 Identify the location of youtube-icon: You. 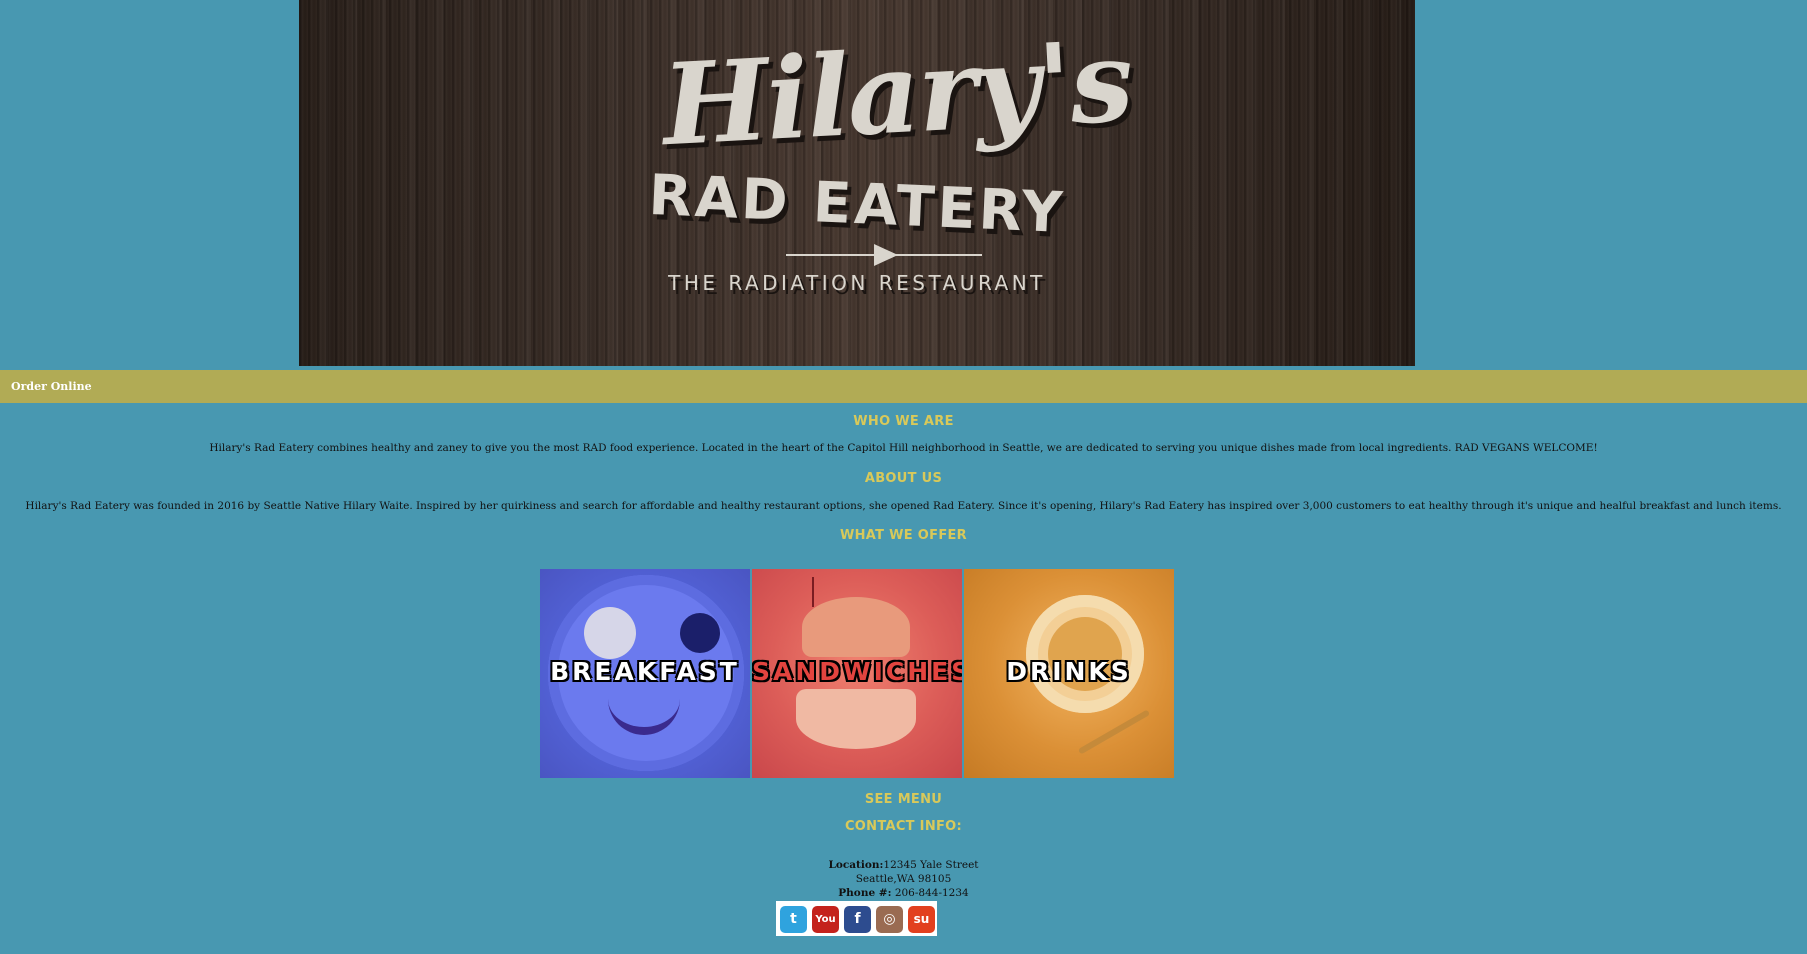
(825, 919).